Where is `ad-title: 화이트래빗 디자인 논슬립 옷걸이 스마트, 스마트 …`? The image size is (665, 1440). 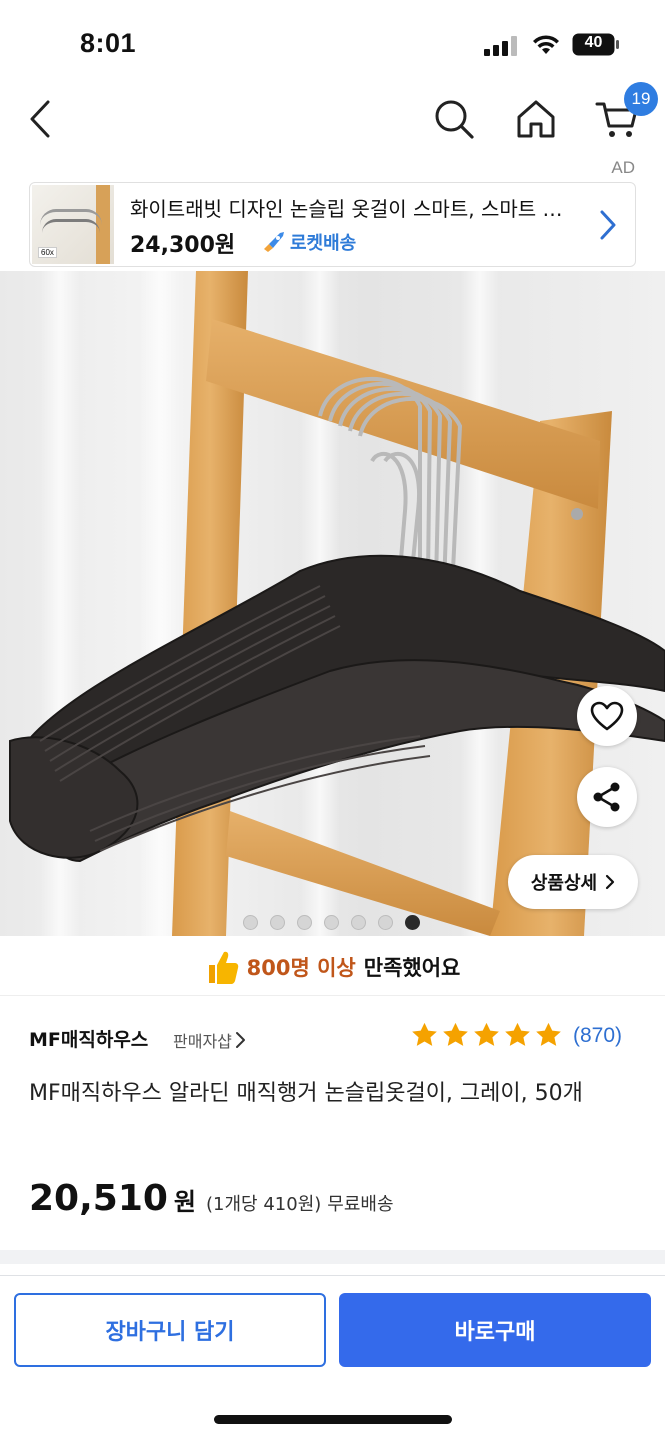 ad-title: 화이트래빗 디자인 논슬립 옷걸이 스마트, 스마트 … is located at coordinates (346, 209).